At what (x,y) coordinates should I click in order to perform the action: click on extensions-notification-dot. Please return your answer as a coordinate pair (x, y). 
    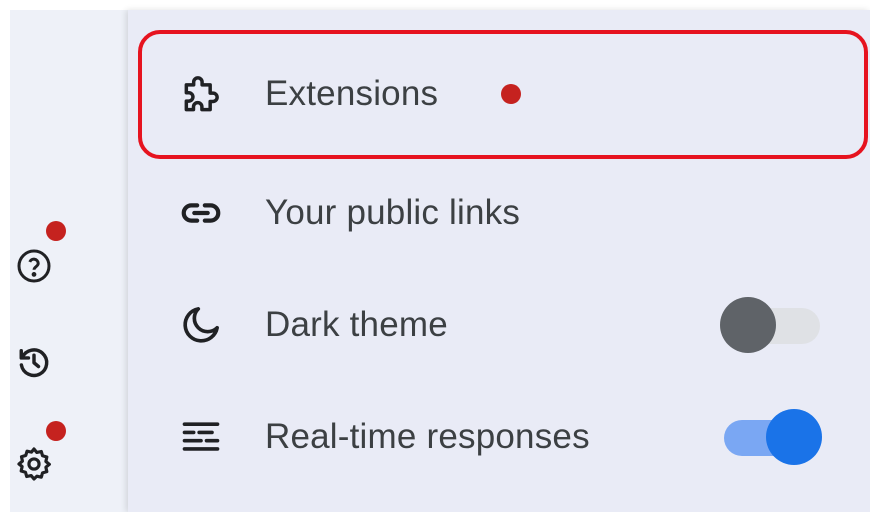
    Looking at the image, I should click on (511, 94).